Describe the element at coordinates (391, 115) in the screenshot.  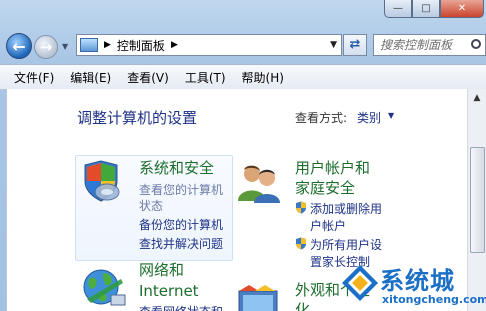
I see `view-by-chevron-icon: ▼` at that location.